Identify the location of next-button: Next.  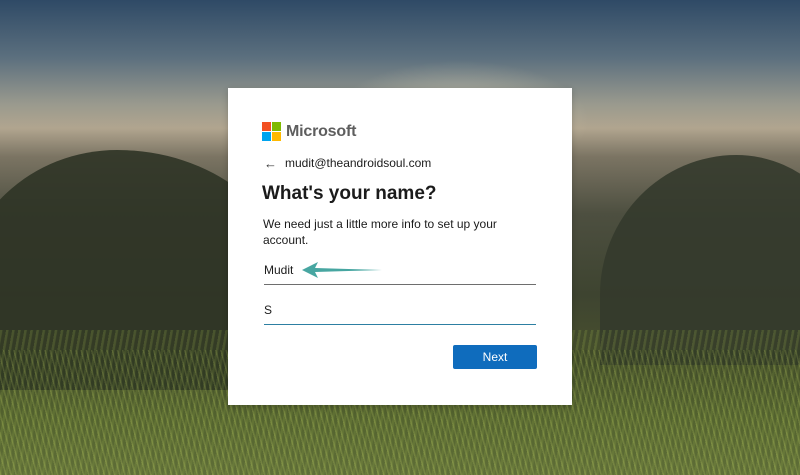
(495, 357).